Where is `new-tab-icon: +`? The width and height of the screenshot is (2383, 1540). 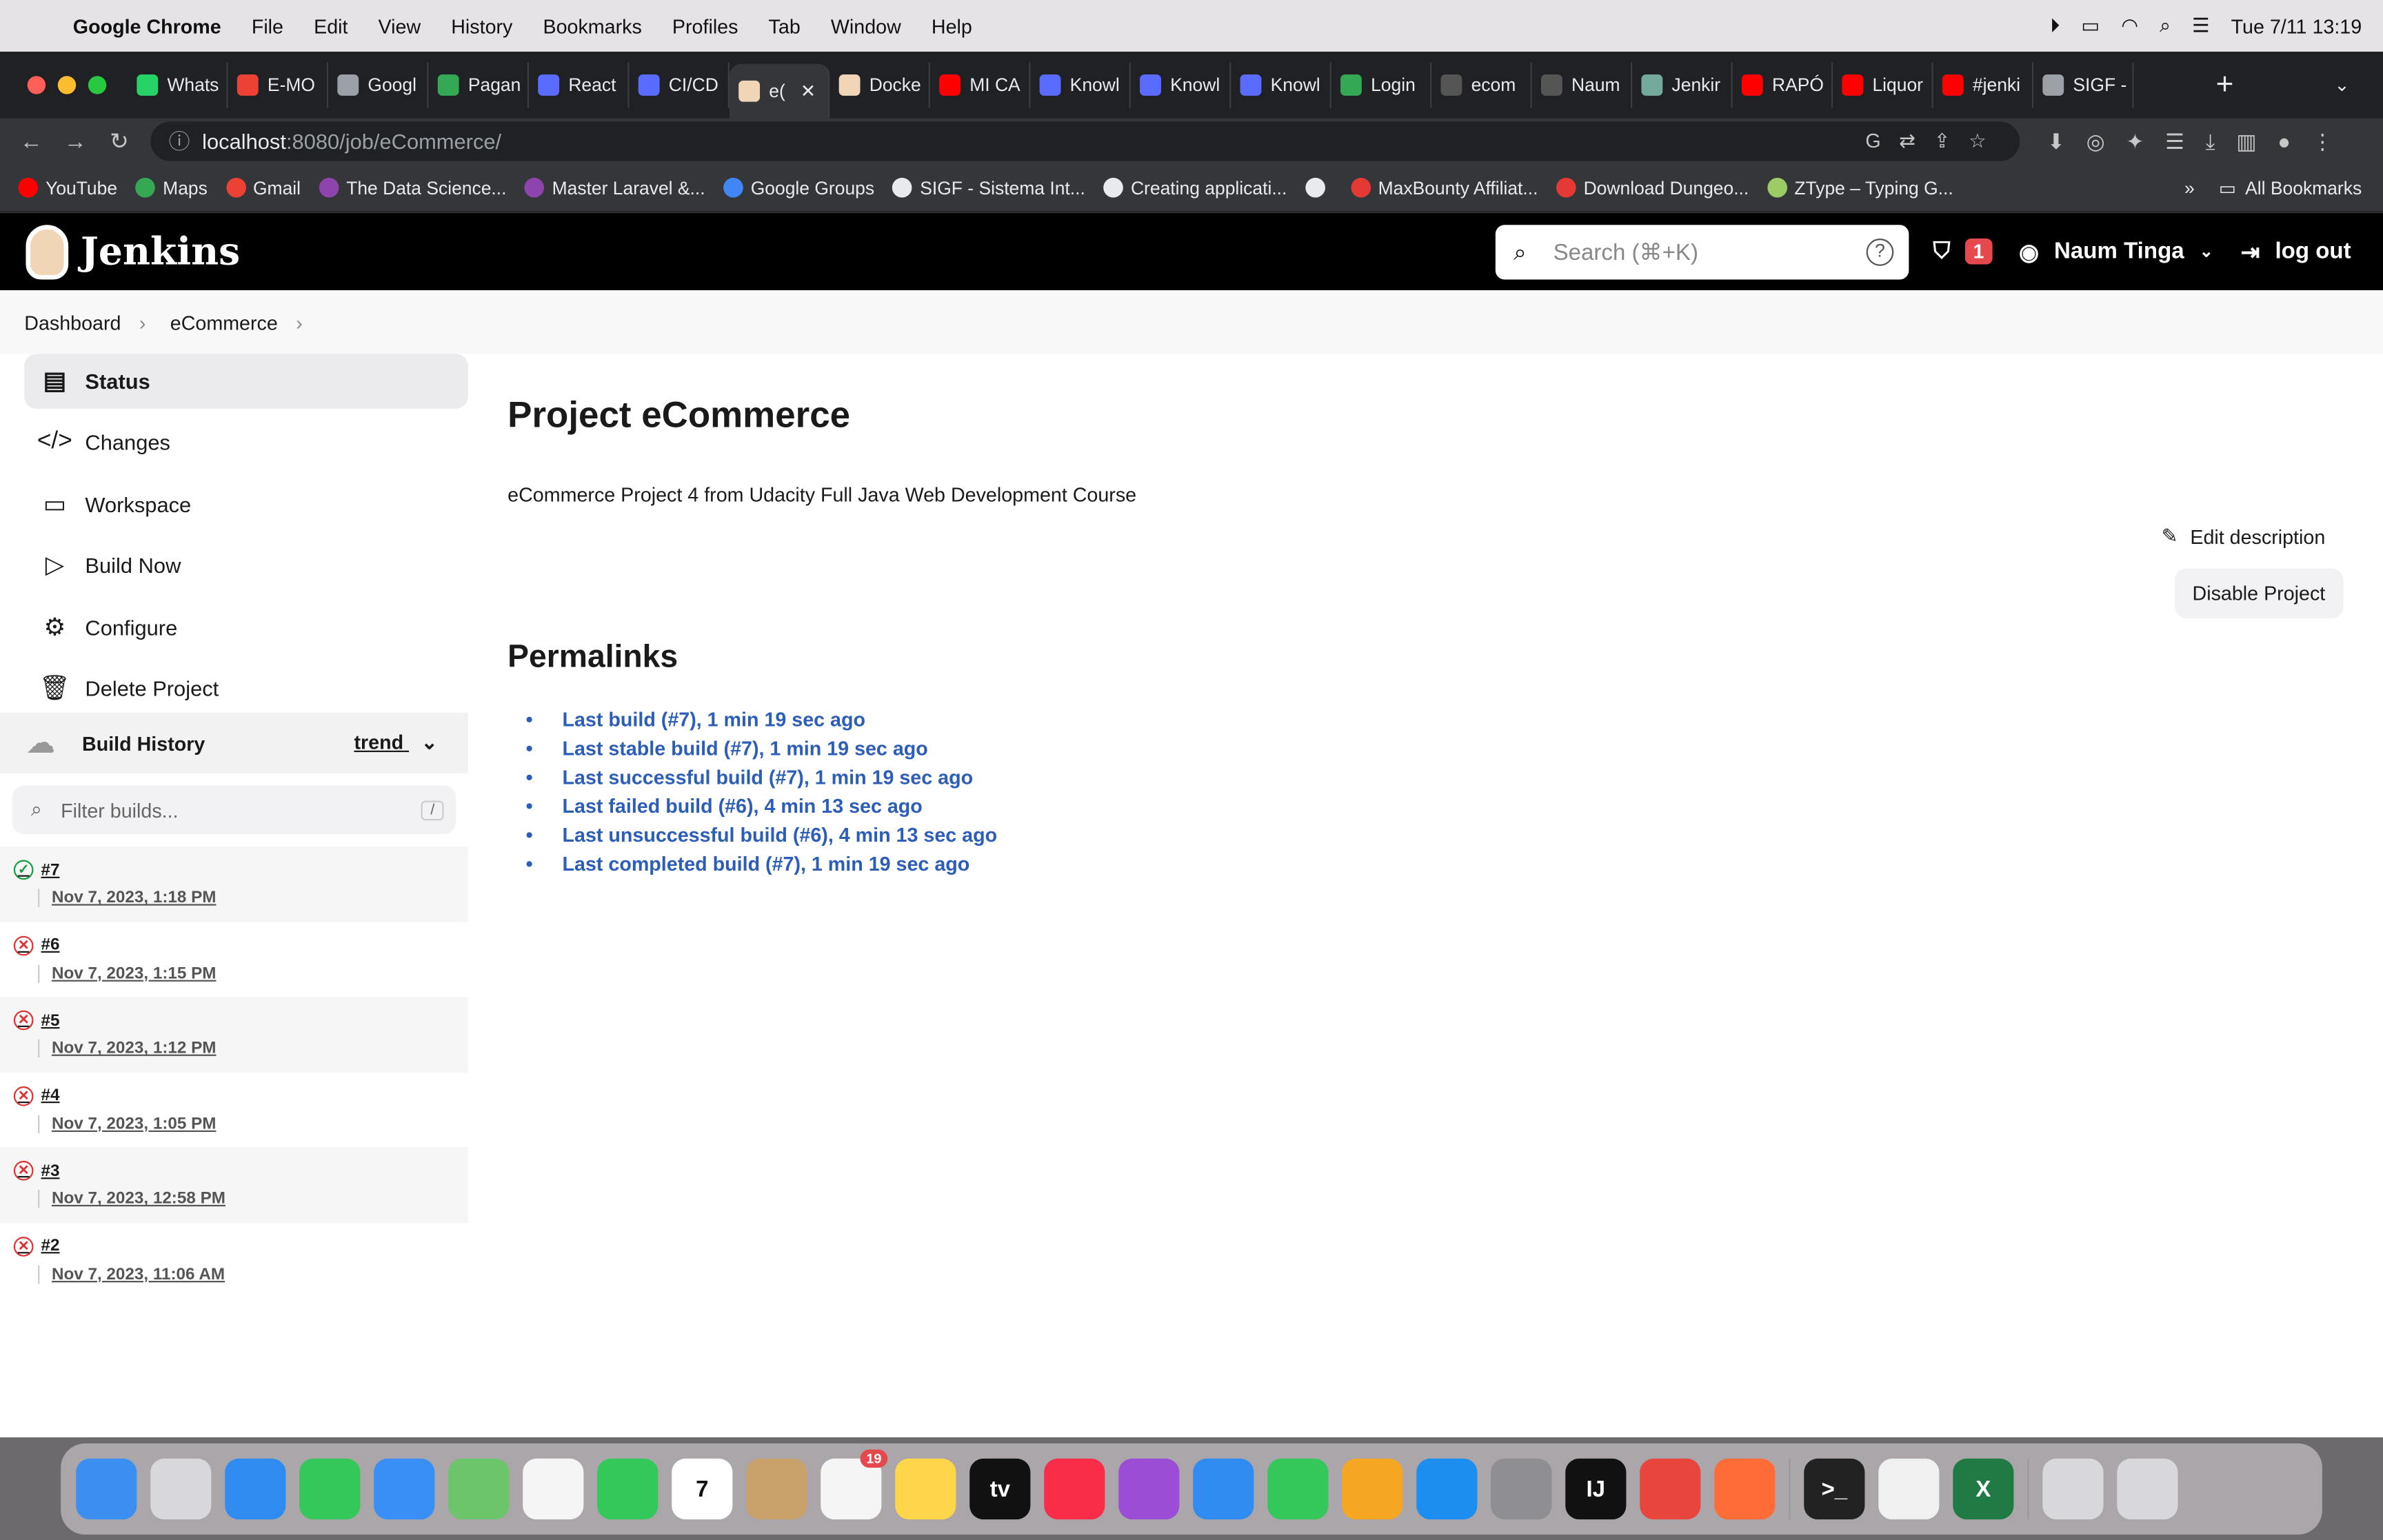
new-tab-icon: + is located at coordinates (2225, 86).